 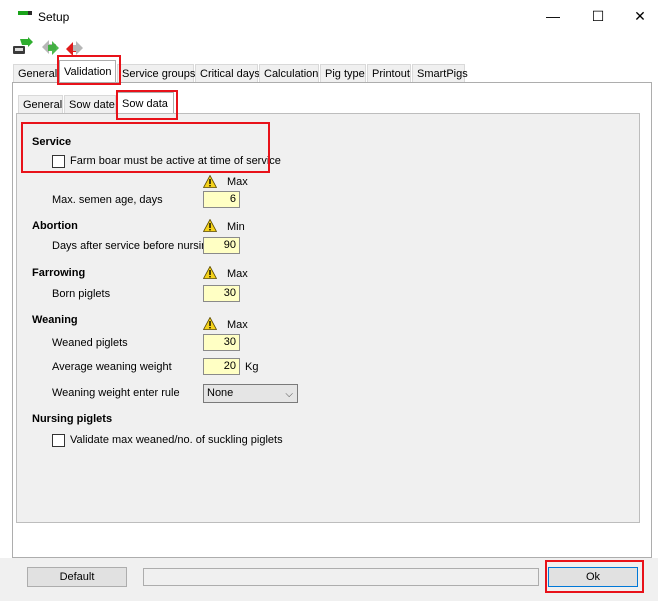 I want to click on weaning-limit-header: Max, so click(x=237, y=325).